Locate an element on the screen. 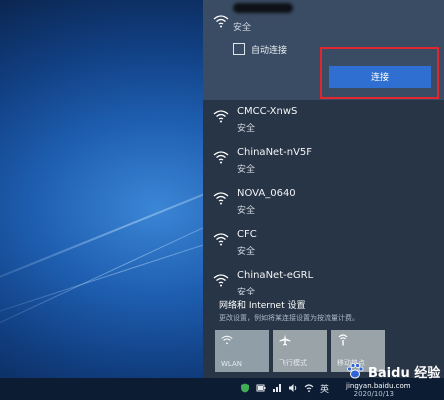 The image size is (444, 400). hotspot-icon is located at coordinates (343, 340).